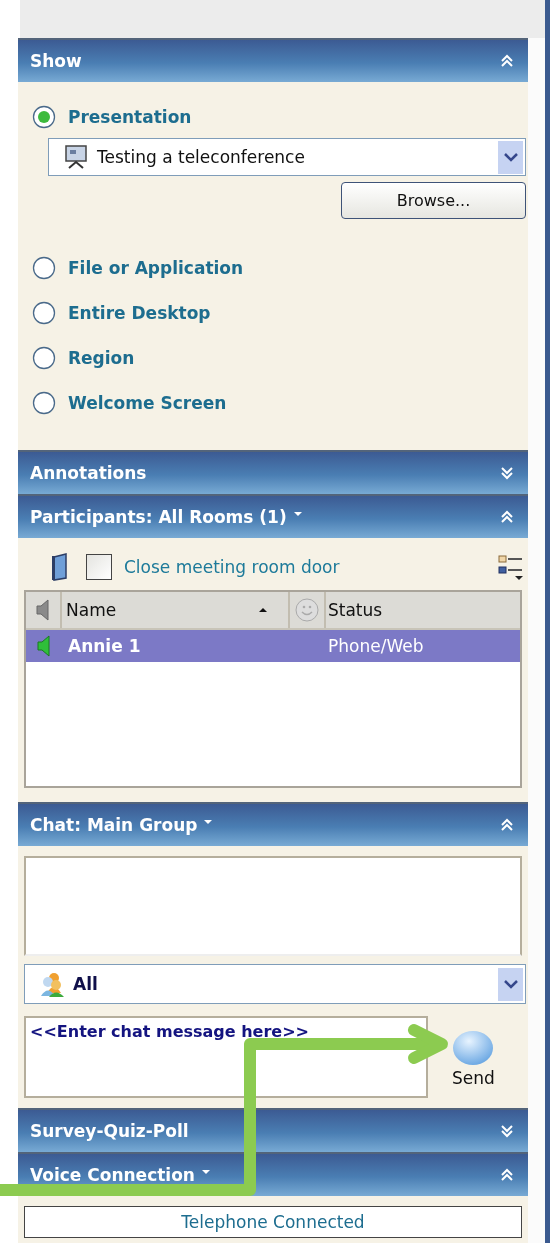 This screenshot has height=1243, width=553. What do you see at coordinates (109, 1131) in the screenshot?
I see `section-title: Survey-Quiz-Poll` at bounding box center [109, 1131].